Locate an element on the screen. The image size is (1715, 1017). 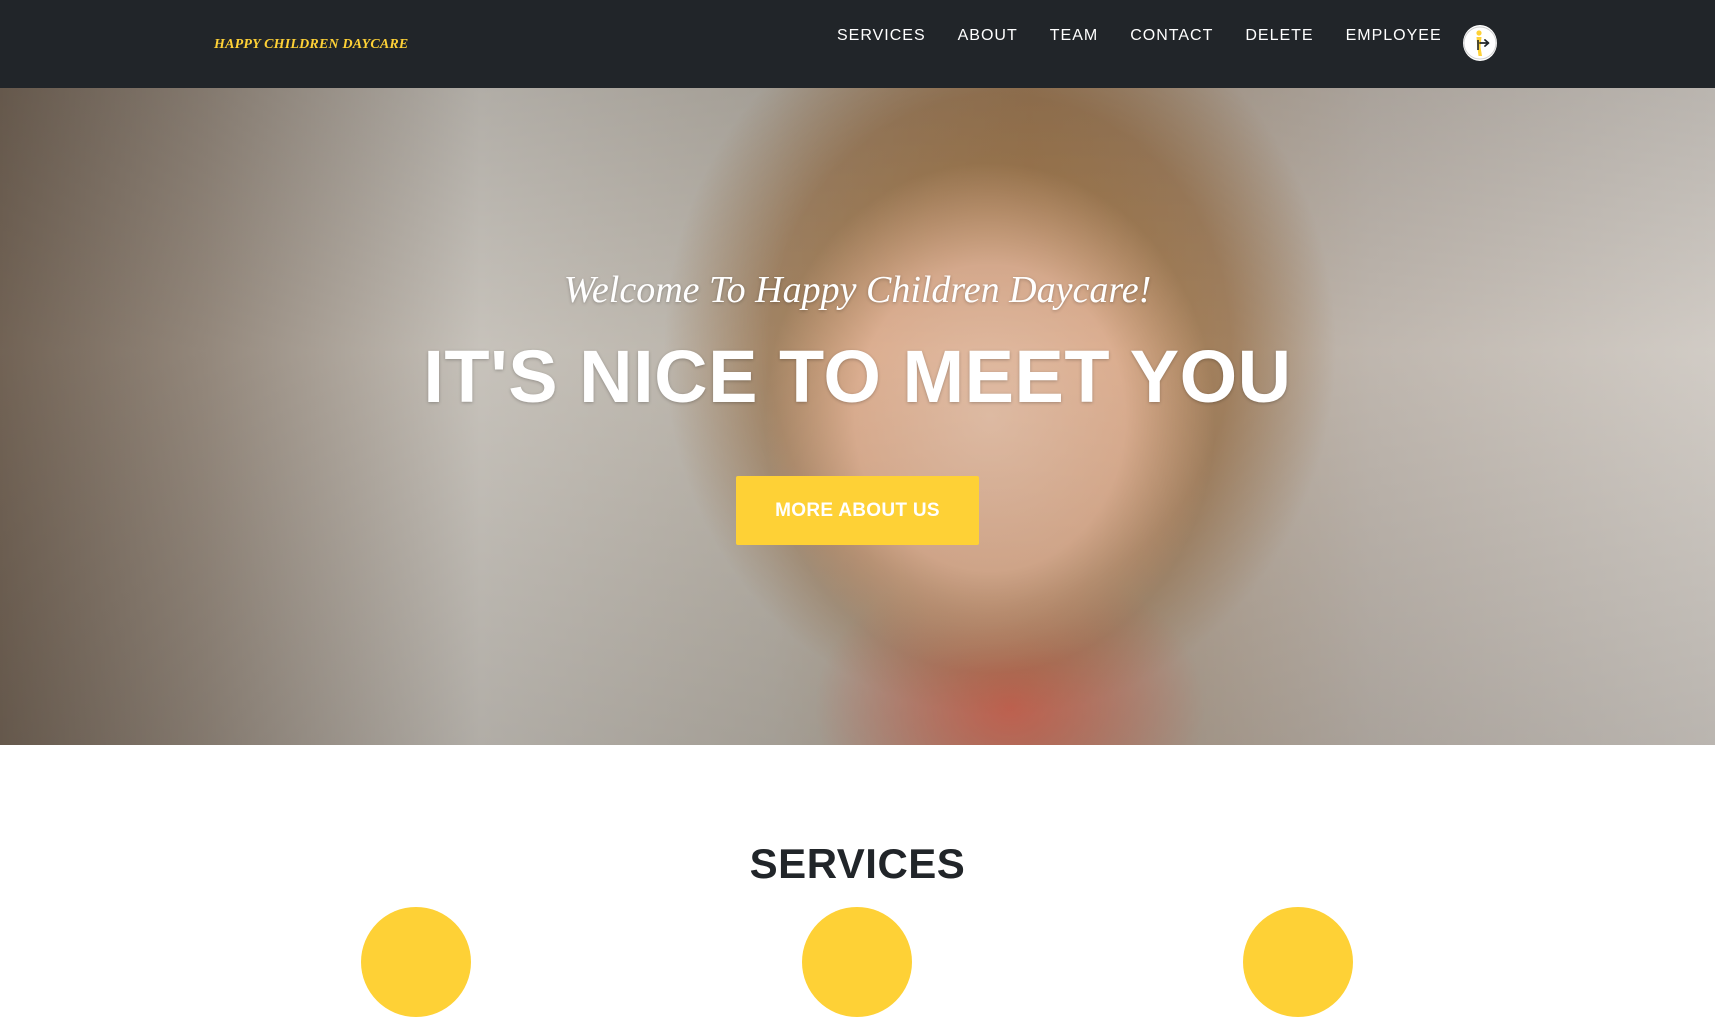
hero-heading: IT'S NICE TO MEET YOU is located at coordinates (857, 376).